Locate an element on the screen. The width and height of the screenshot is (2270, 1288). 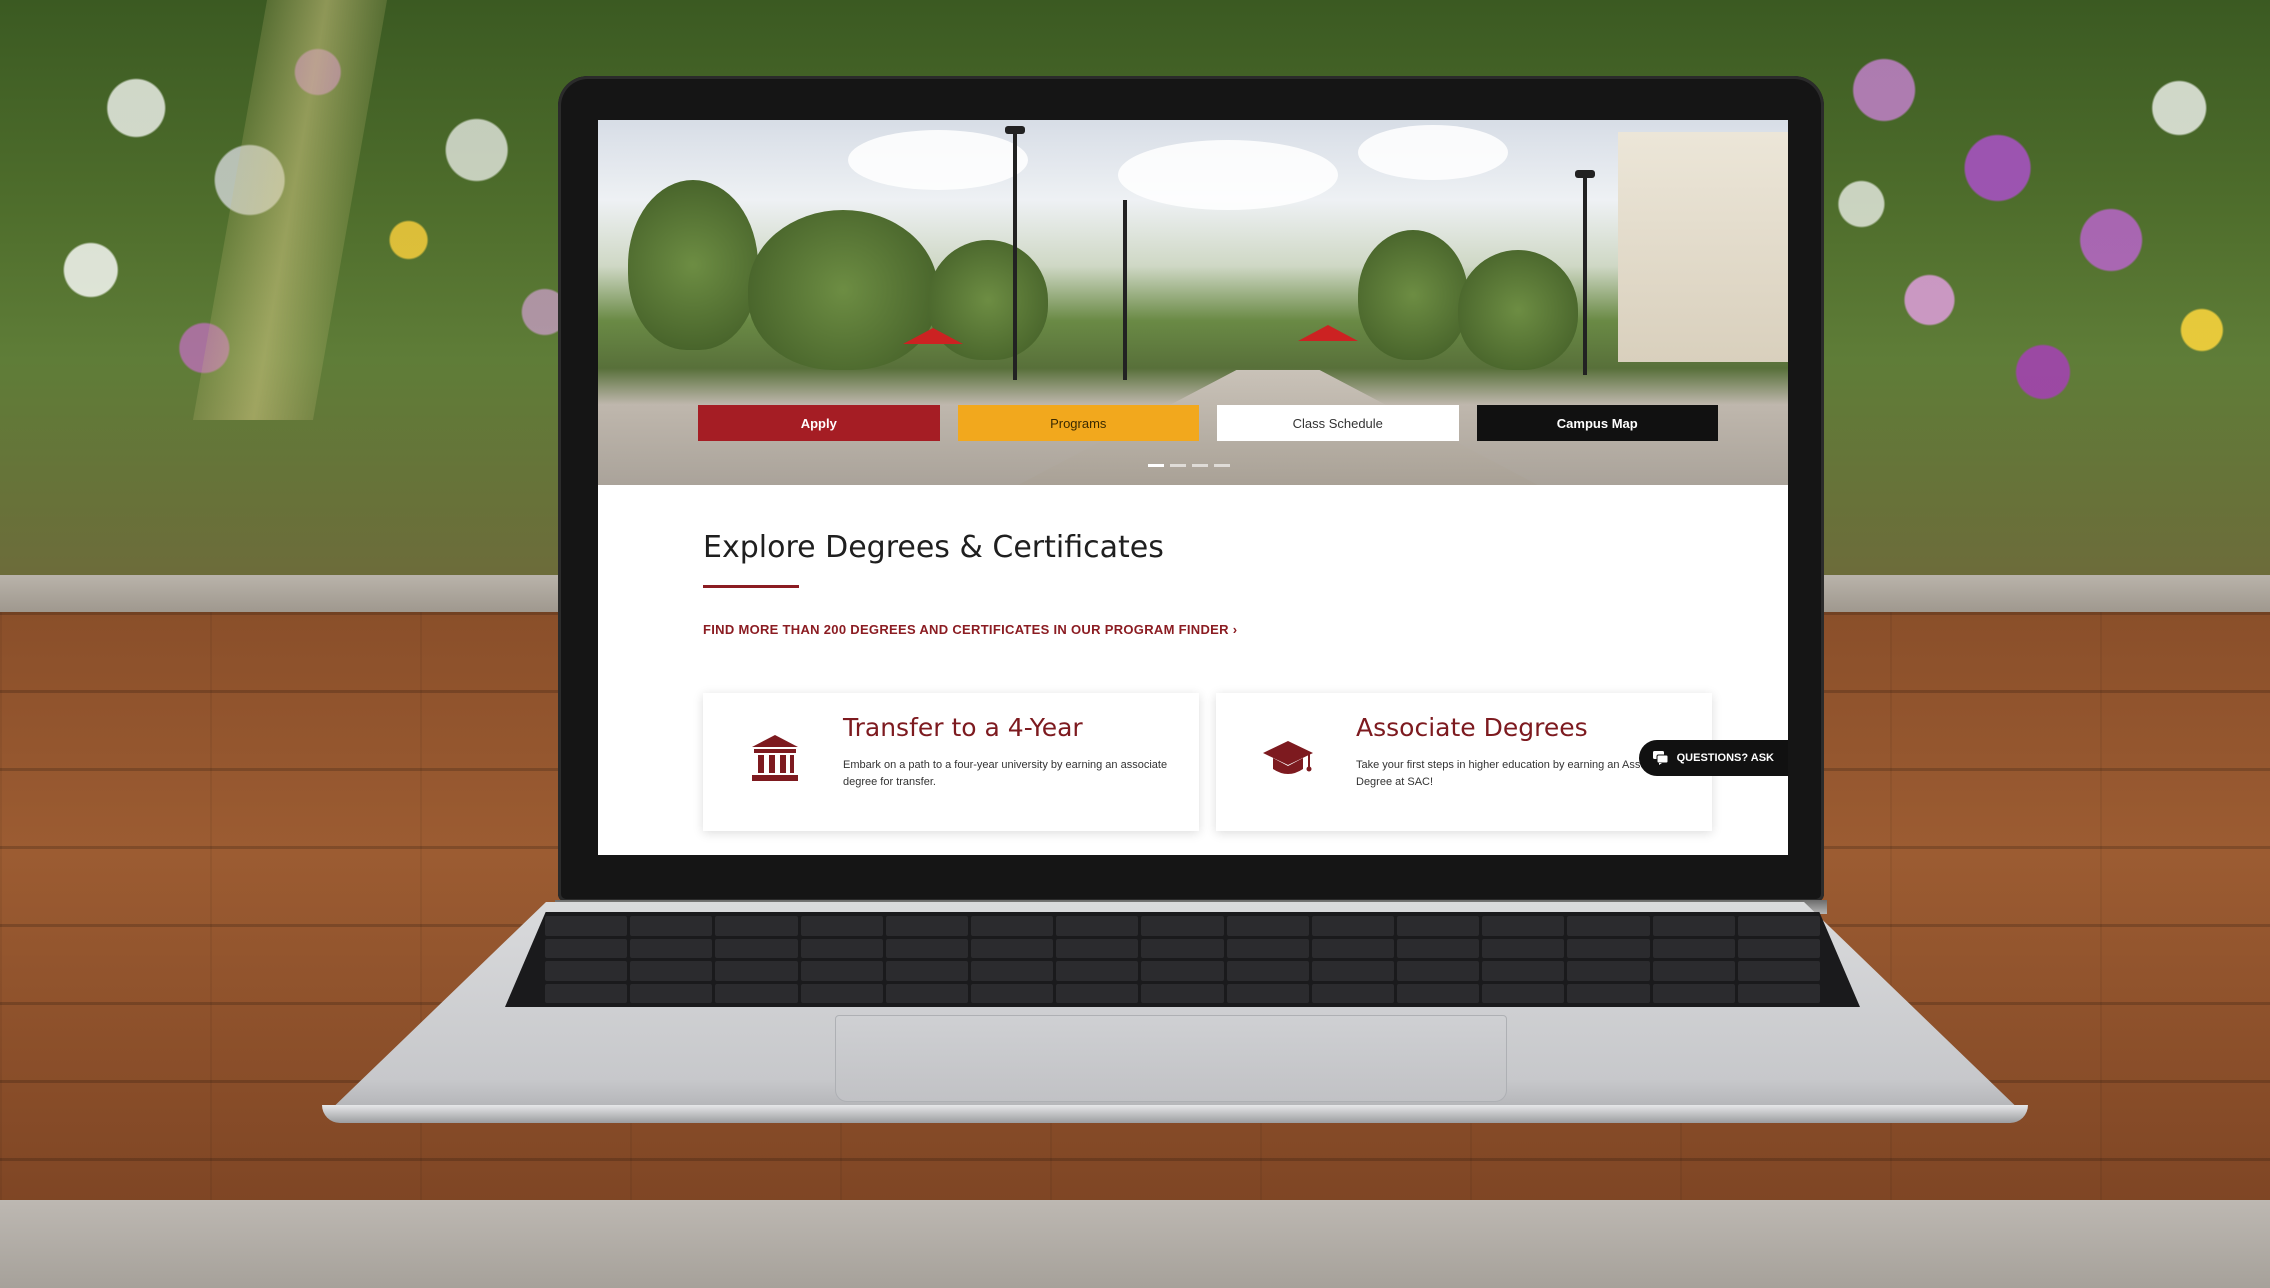
class-schedule-button: Class Schedule is located at coordinates (1338, 423).